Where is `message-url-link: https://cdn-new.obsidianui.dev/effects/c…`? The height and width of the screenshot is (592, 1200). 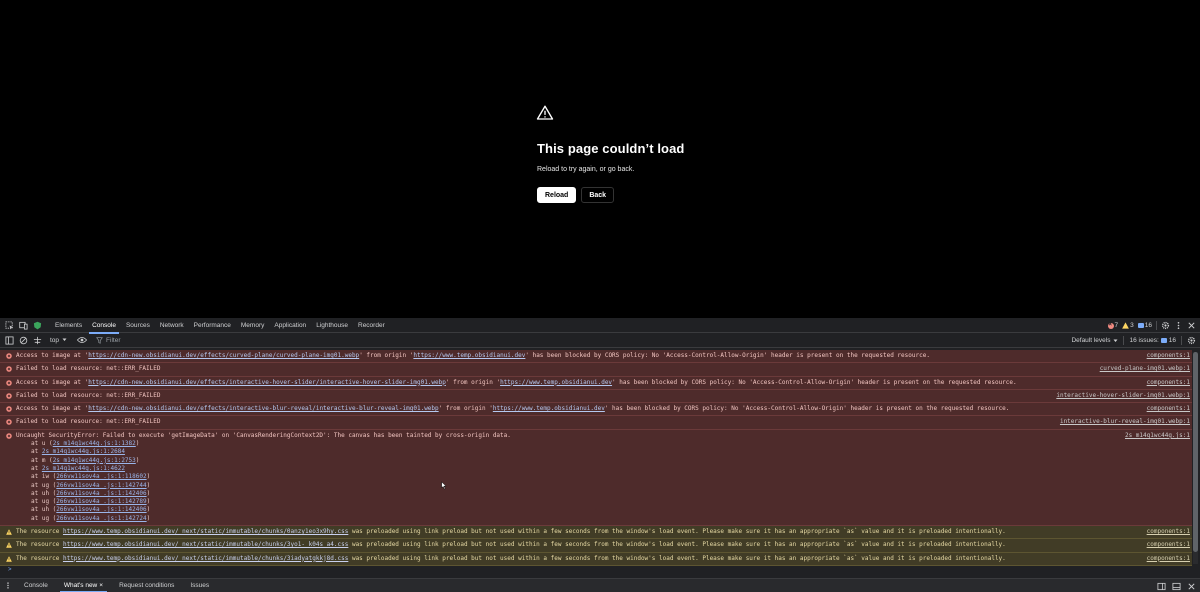 message-url-link: https://cdn-new.obsidianui.dev/effects/c… is located at coordinates (223, 355).